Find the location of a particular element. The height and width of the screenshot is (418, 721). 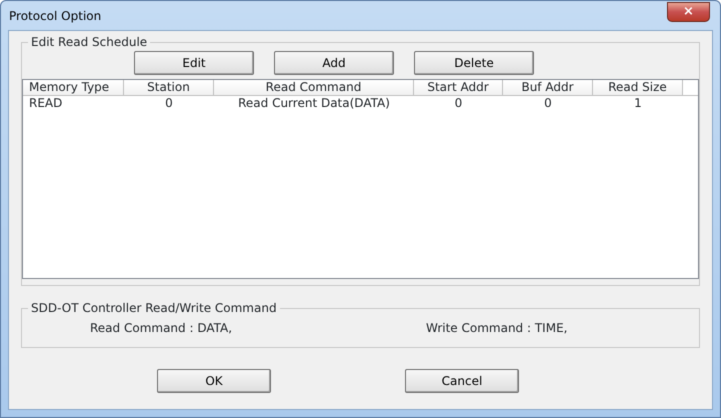

column-header: Station is located at coordinates (169, 87).